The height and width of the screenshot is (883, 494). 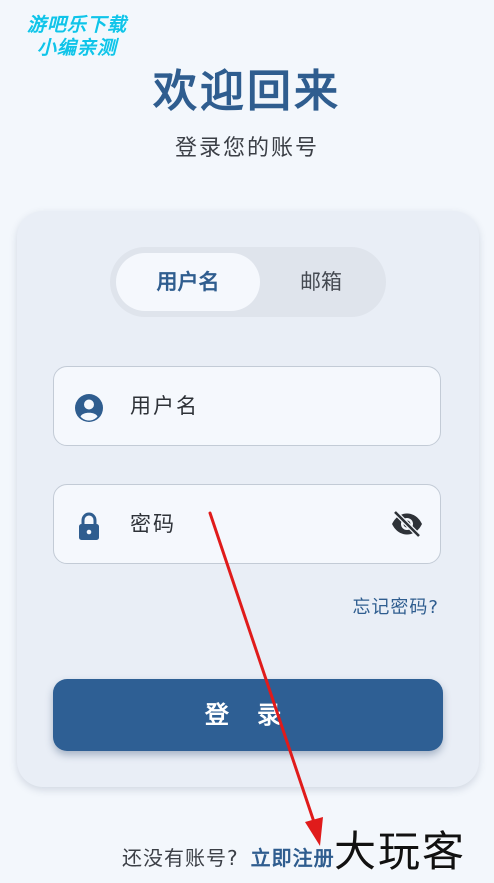 I want to click on page-title: 欢迎回来, so click(x=247, y=91).